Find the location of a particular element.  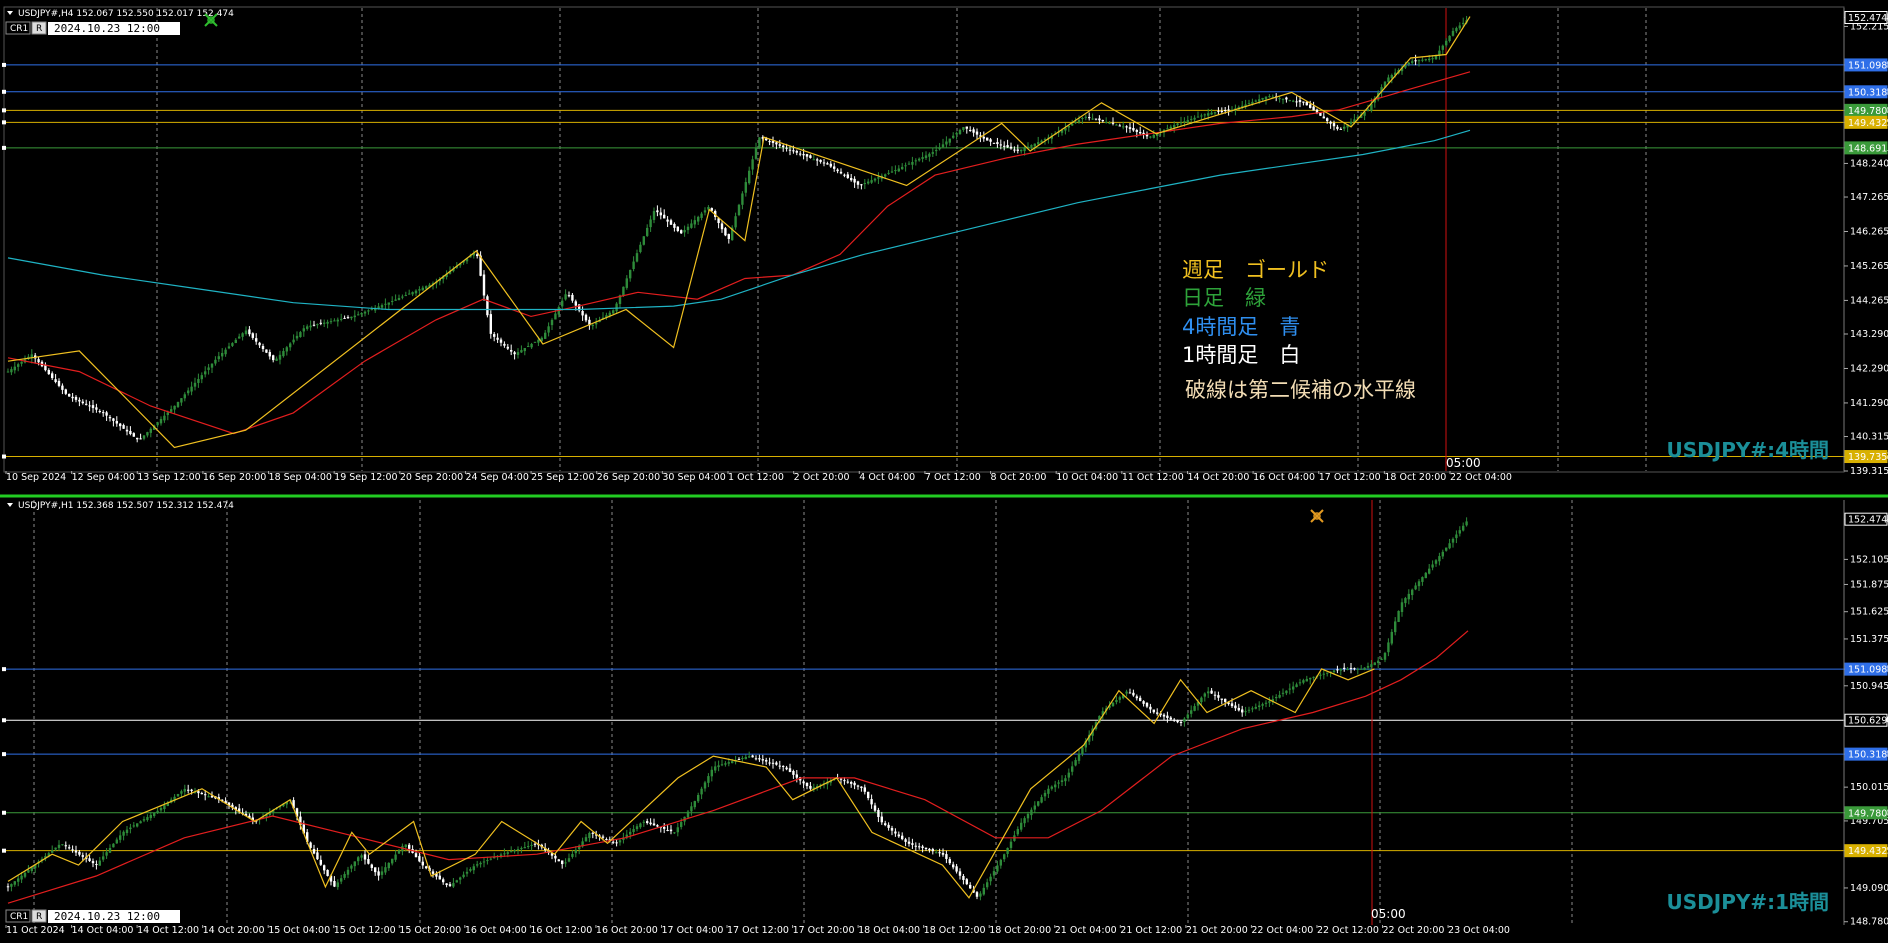

price-tick-label: 152.105 is located at coordinates (1869, 559).